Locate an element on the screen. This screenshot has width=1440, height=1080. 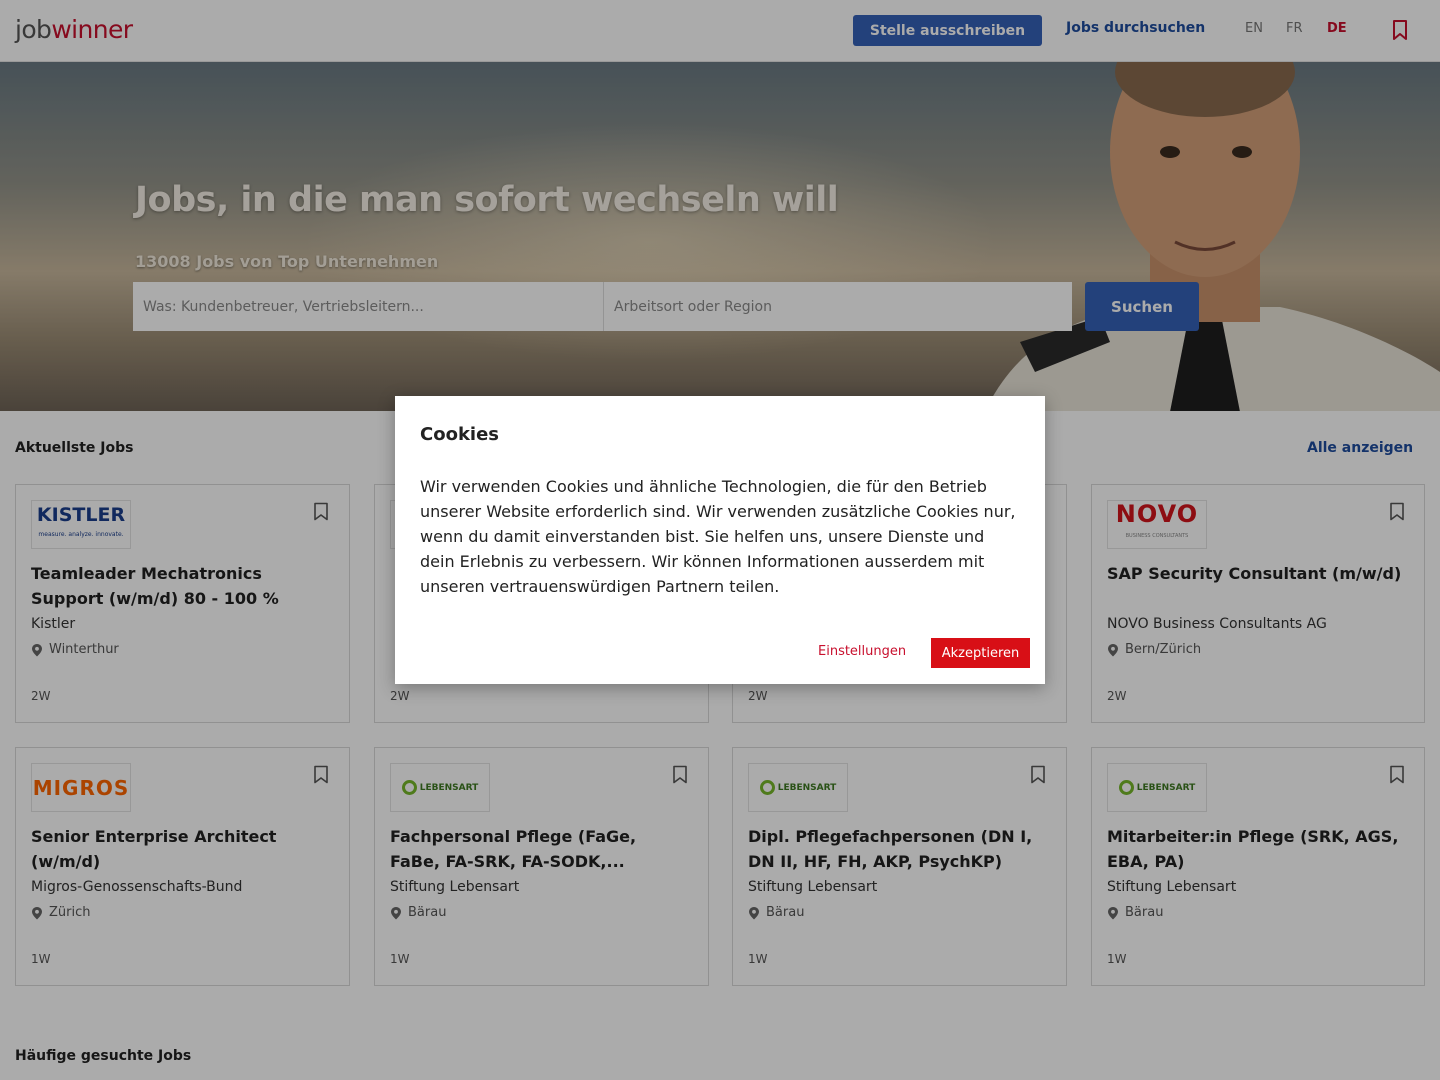
cookie-dialog-title: Cookies is located at coordinates (460, 434).